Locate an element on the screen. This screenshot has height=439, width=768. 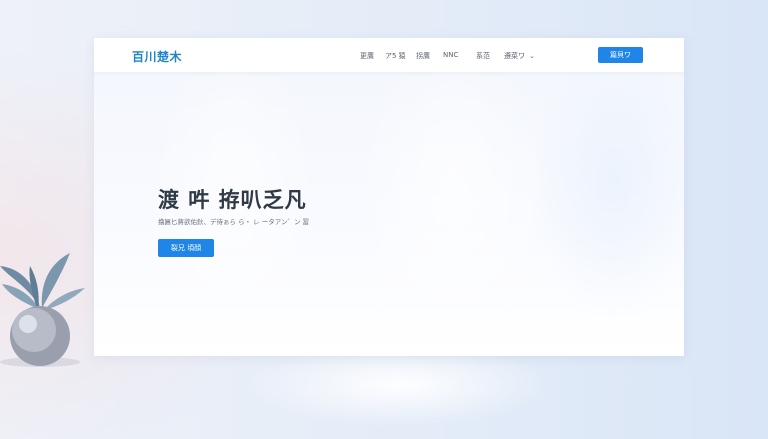
header-cta-button: 篇貝ワ is located at coordinates (620, 55).